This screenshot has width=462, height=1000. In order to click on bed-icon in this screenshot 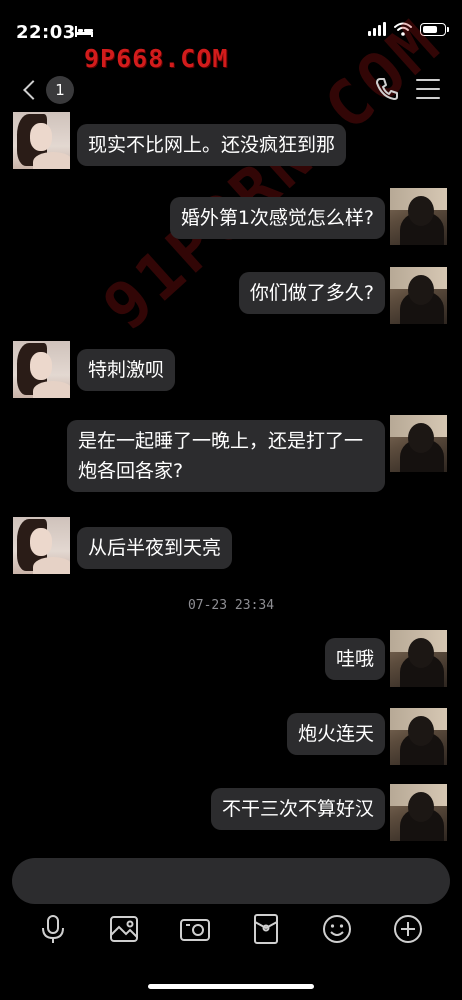, I will do `click(84, 31)`.